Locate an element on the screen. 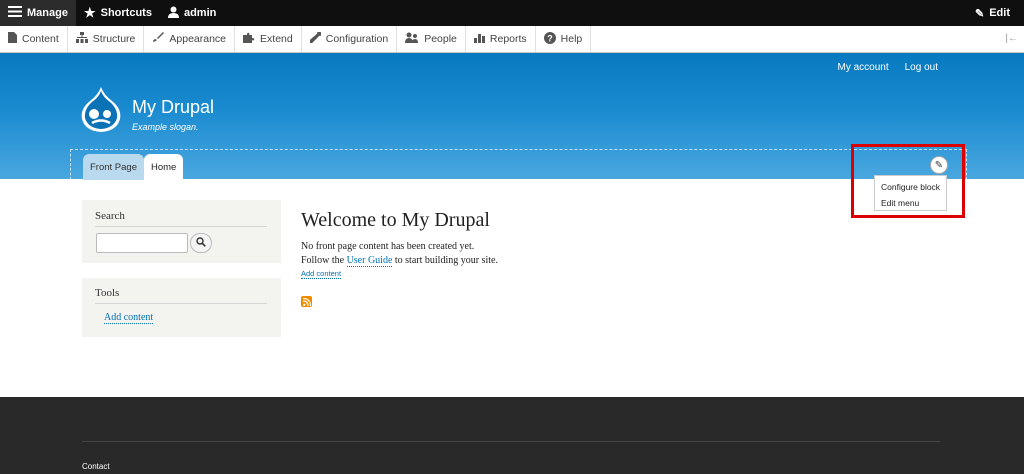 The width and height of the screenshot is (1024, 474). contextual-menu: Configure block Edit menu is located at coordinates (910, 193).